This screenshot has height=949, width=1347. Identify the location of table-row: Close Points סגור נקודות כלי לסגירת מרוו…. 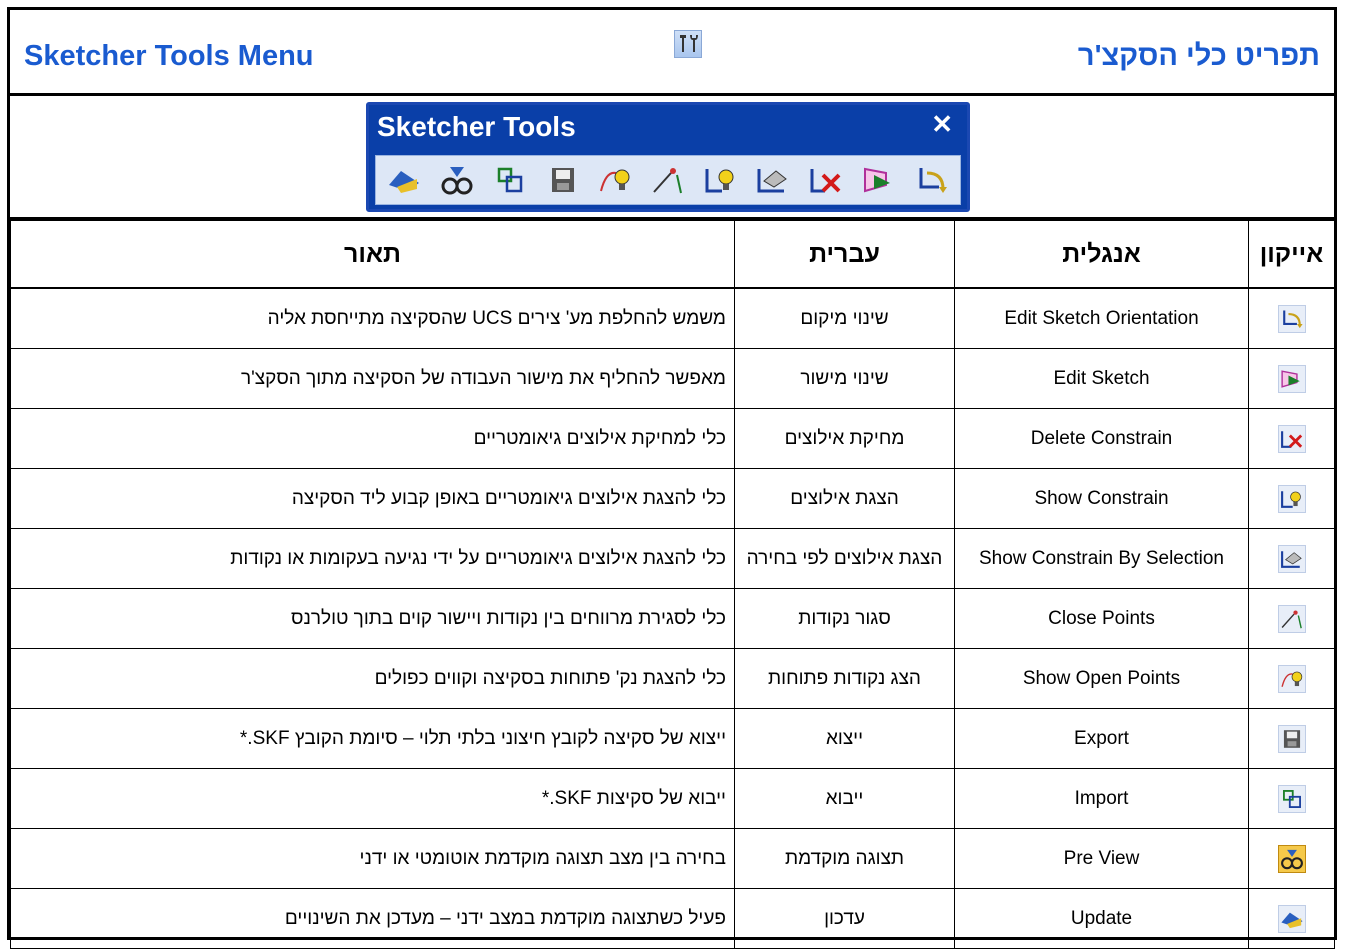
(672, 618).